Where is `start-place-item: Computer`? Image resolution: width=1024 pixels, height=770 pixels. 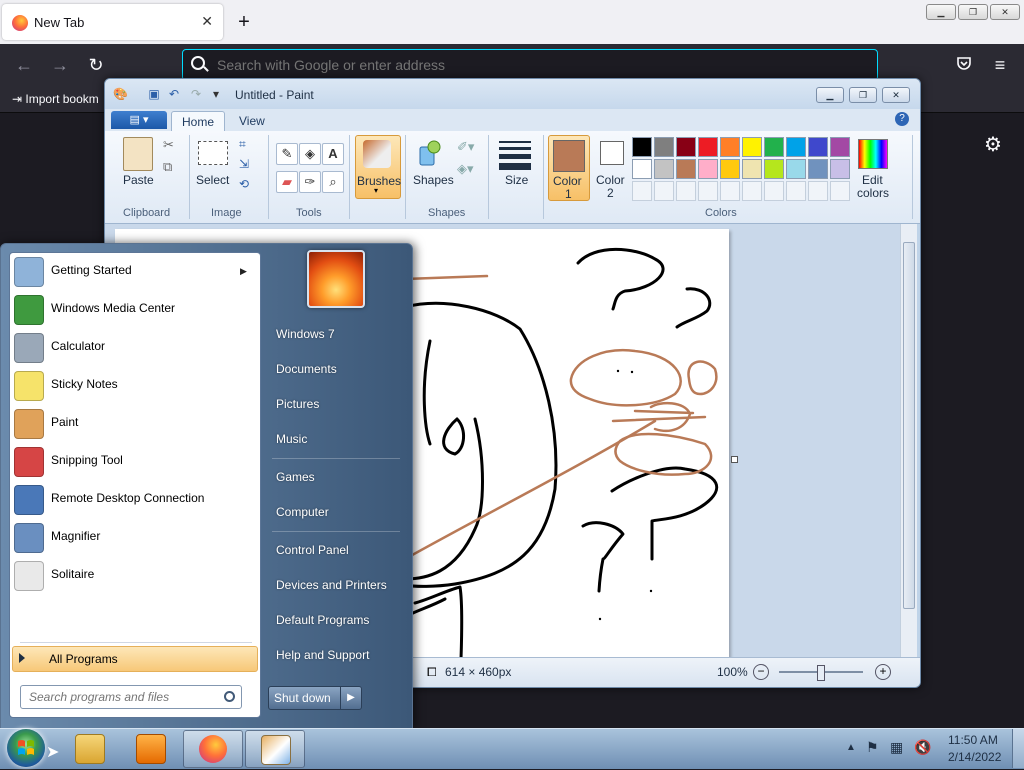 start-place-item: Computer is located at coordinates (336, 512).